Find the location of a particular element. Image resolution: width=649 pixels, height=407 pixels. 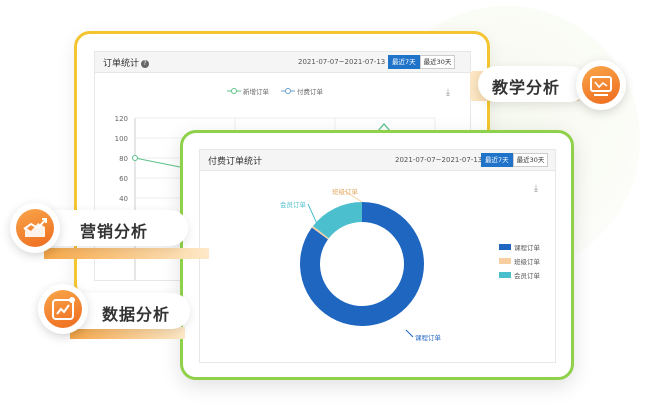

presentation-icon is located at coordinates (601, 86).